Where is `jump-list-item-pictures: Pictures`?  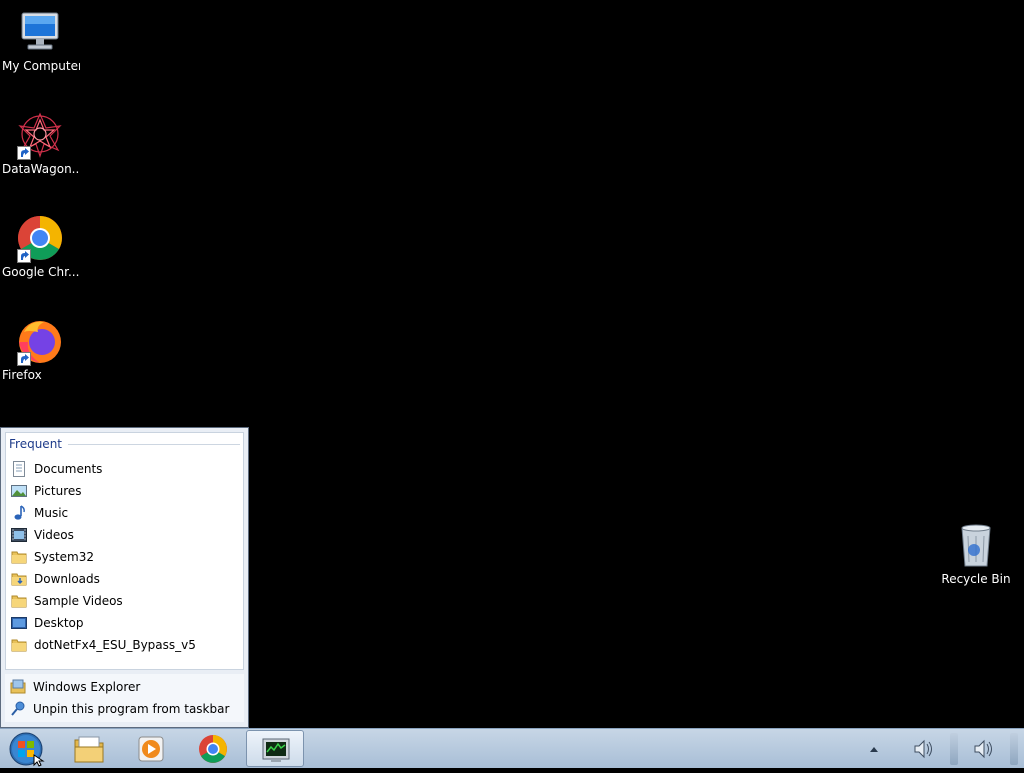
jump-list-item-pictures: Pictures is located at coordinates (124, 491).